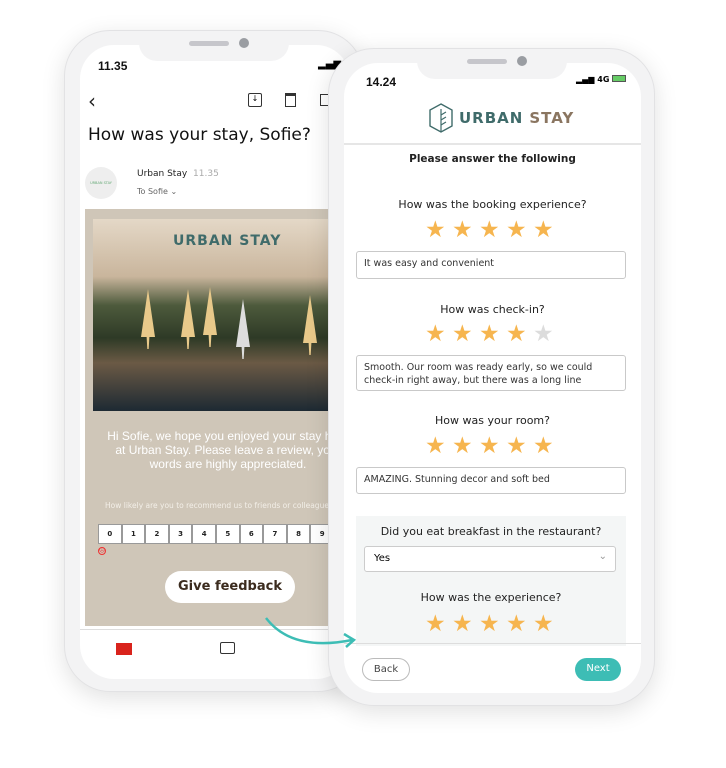  What do you see at coordinates (251, 534) in the screenshot?
I see `nps-option: 6` at bounding box center [251, 534].